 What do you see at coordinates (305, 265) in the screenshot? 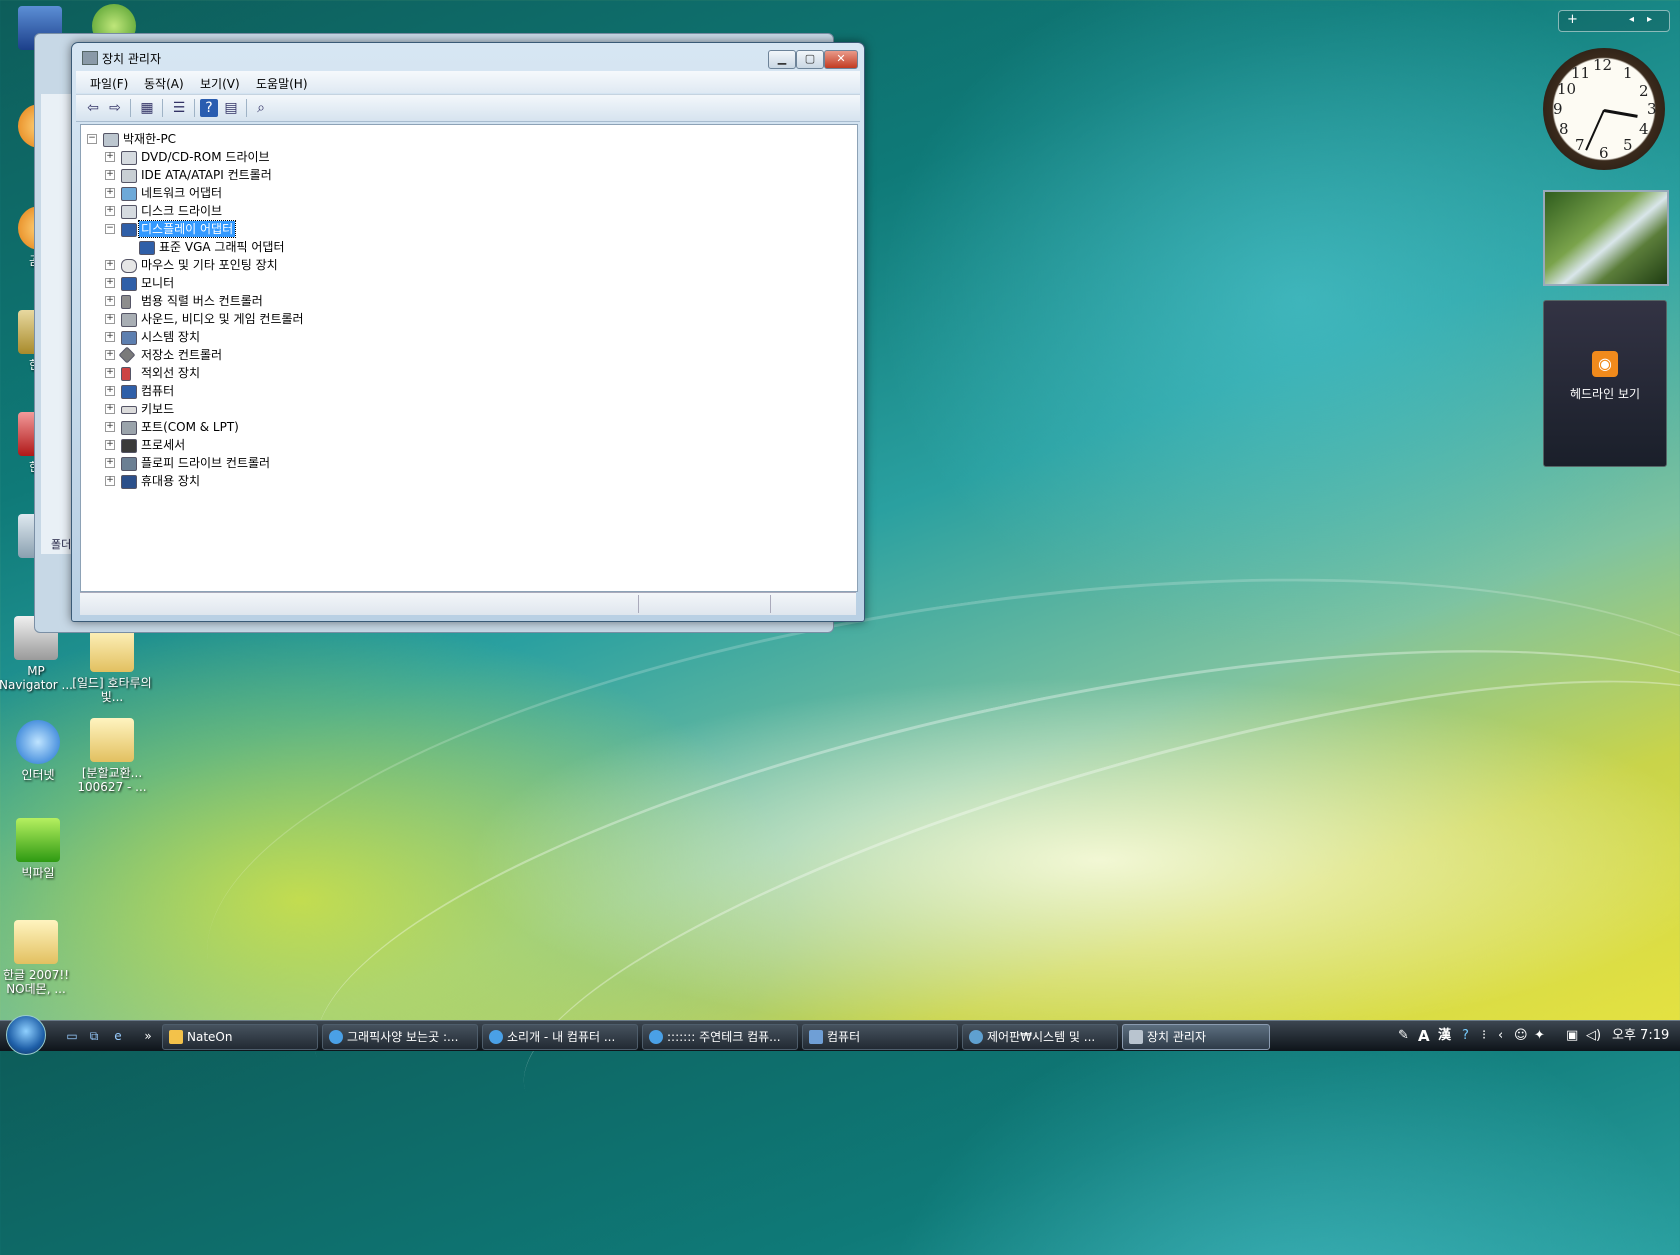
I see `tree-item-mouse: + 마우스 및 기타 포인팅 장치` at bounding box center [305, 265].